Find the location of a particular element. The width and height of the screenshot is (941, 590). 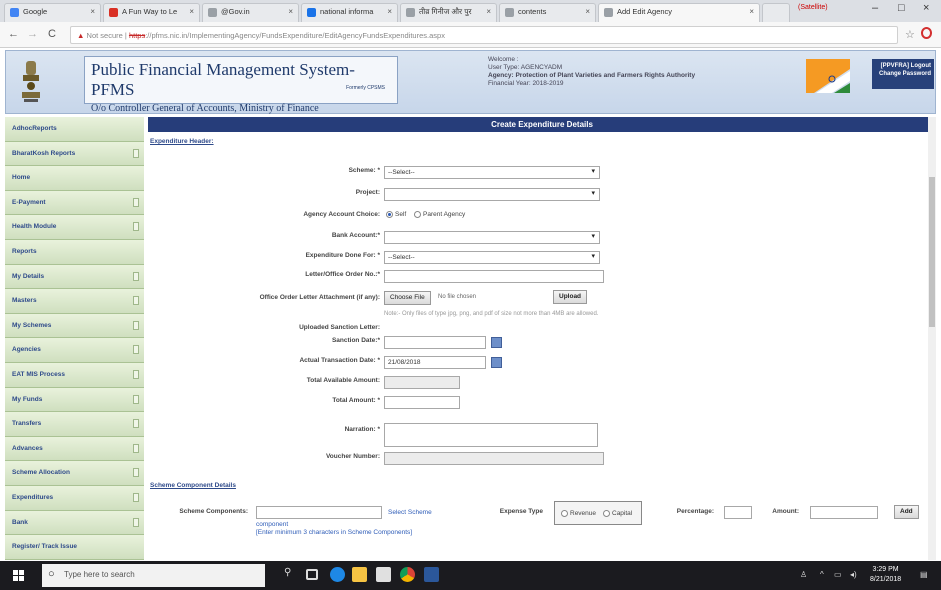

notifications-icon: ▤ is located at coordinates (924, 574).